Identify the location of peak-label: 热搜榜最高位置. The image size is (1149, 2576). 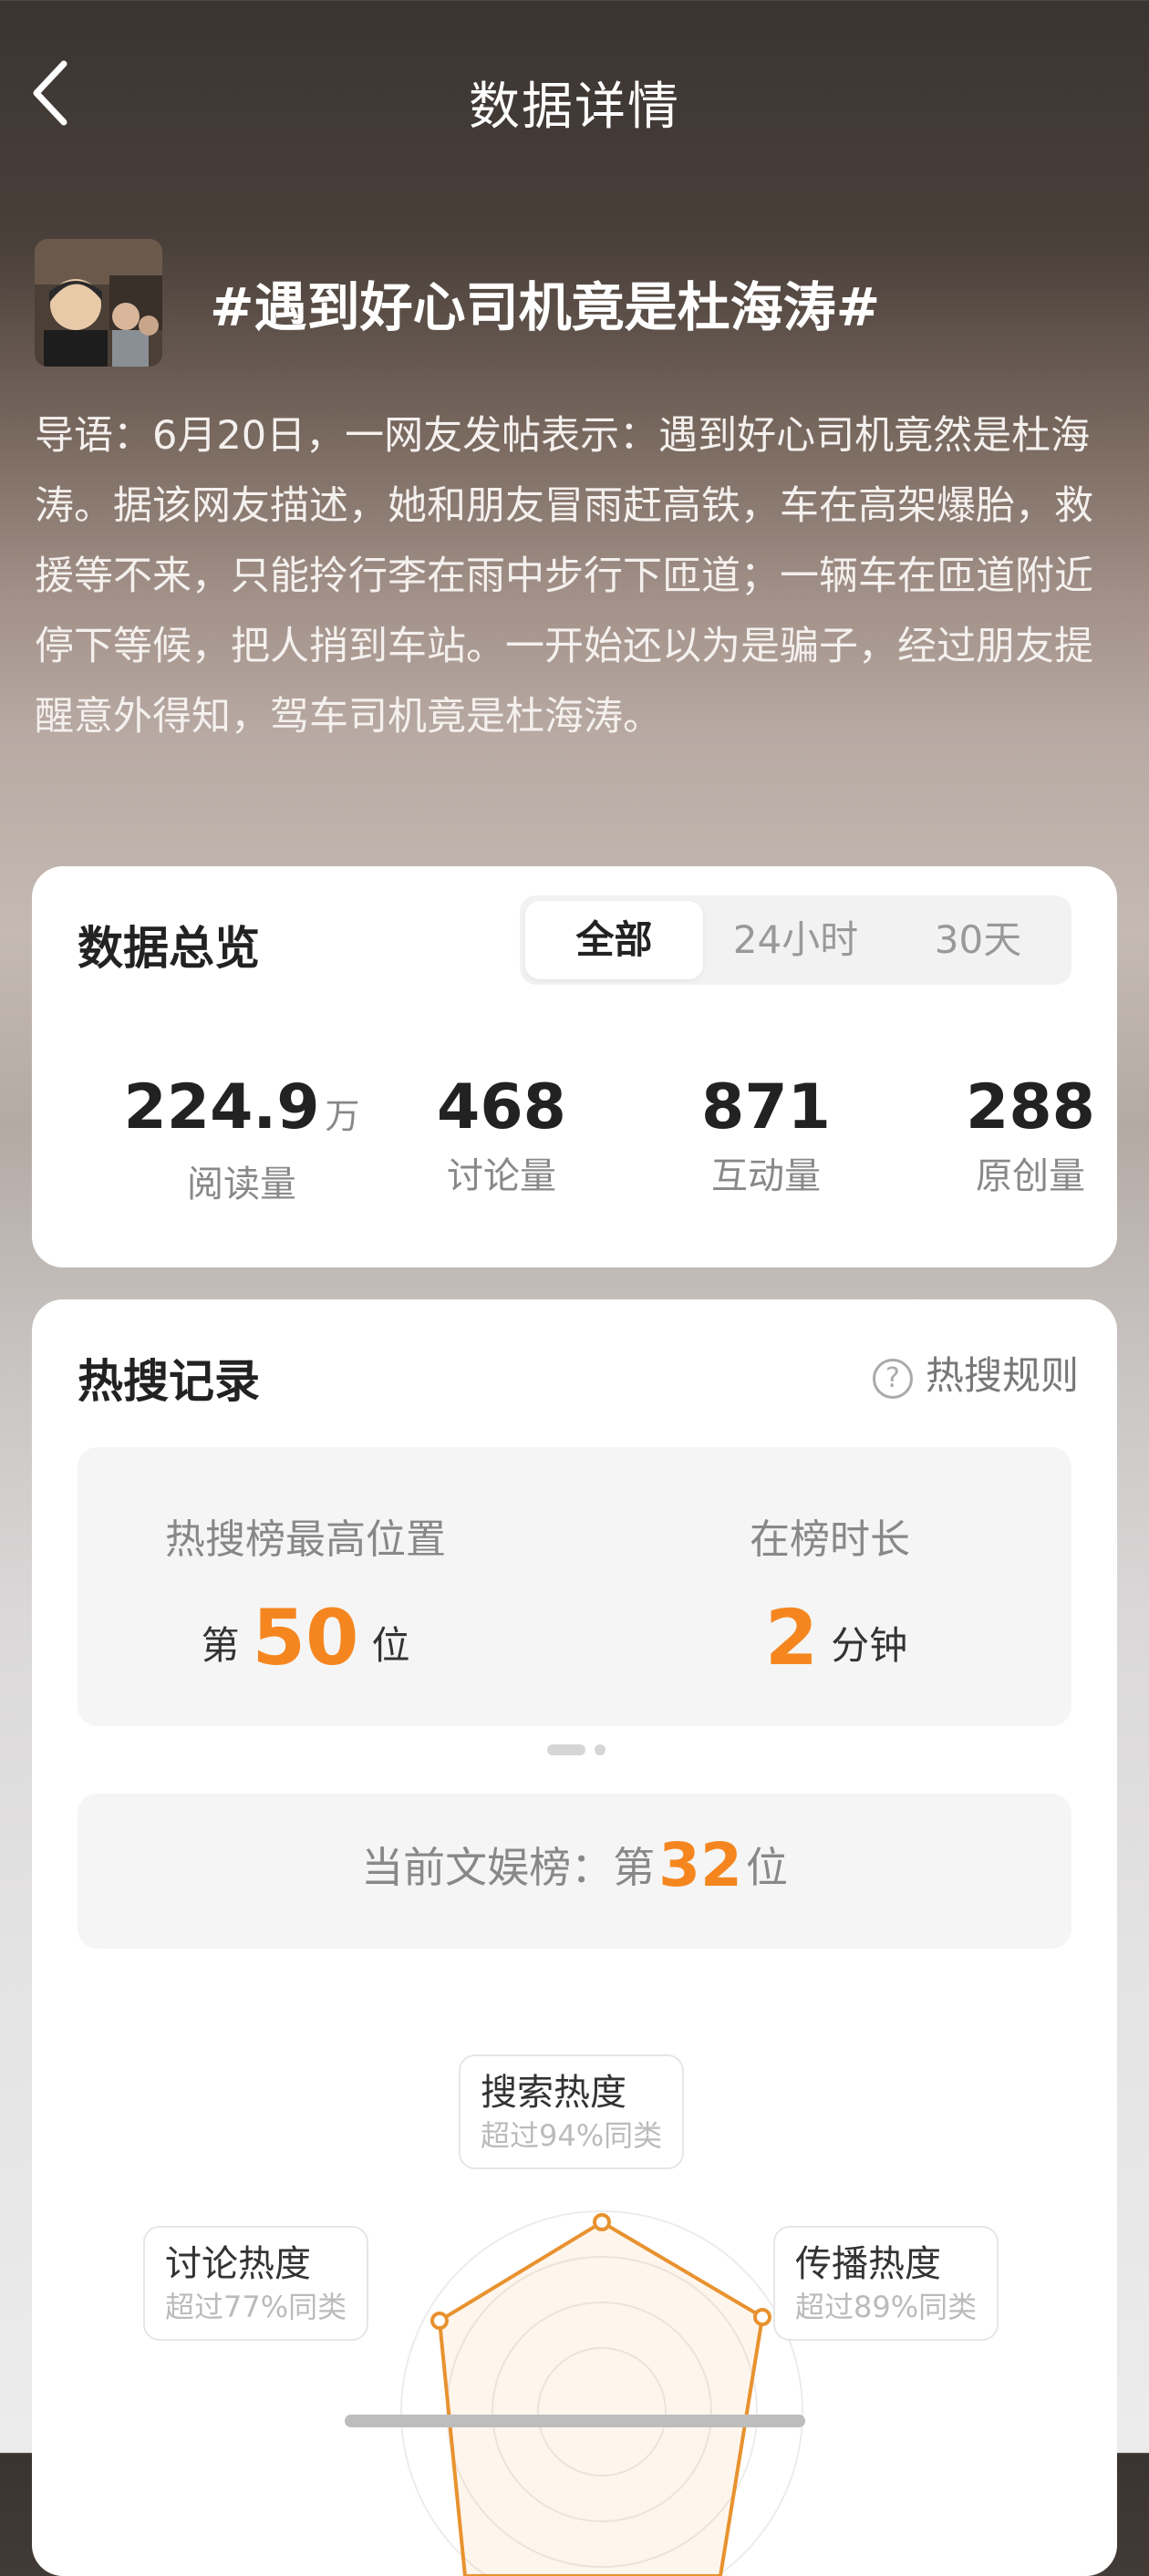
(305, 1539).